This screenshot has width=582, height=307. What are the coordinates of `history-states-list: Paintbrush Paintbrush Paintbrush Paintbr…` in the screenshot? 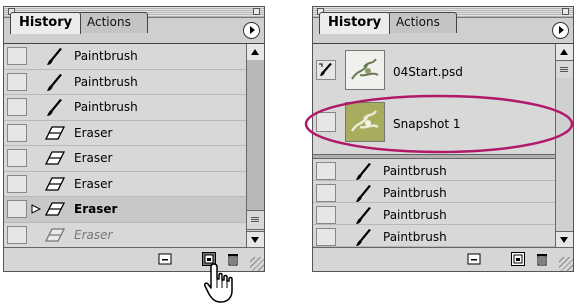 It's located at (434, 203).